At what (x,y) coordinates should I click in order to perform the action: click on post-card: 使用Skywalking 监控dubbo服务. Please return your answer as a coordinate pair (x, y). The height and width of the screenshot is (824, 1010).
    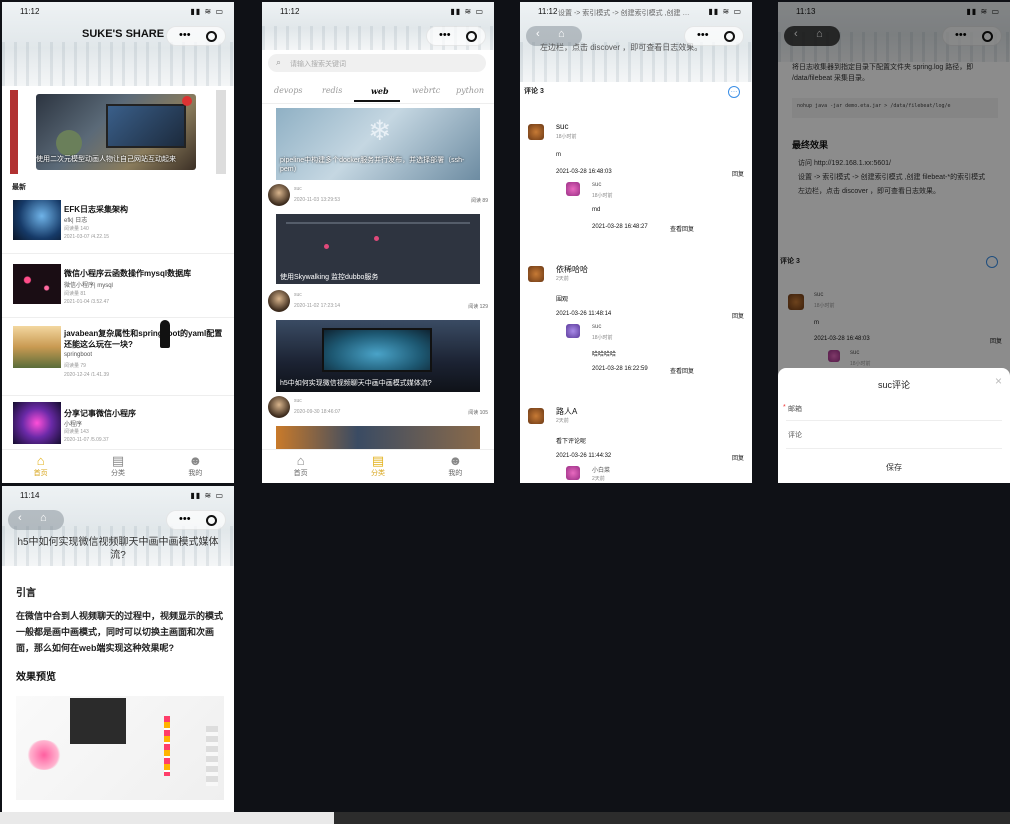
    Looking at the image, I should click on (378, 249).